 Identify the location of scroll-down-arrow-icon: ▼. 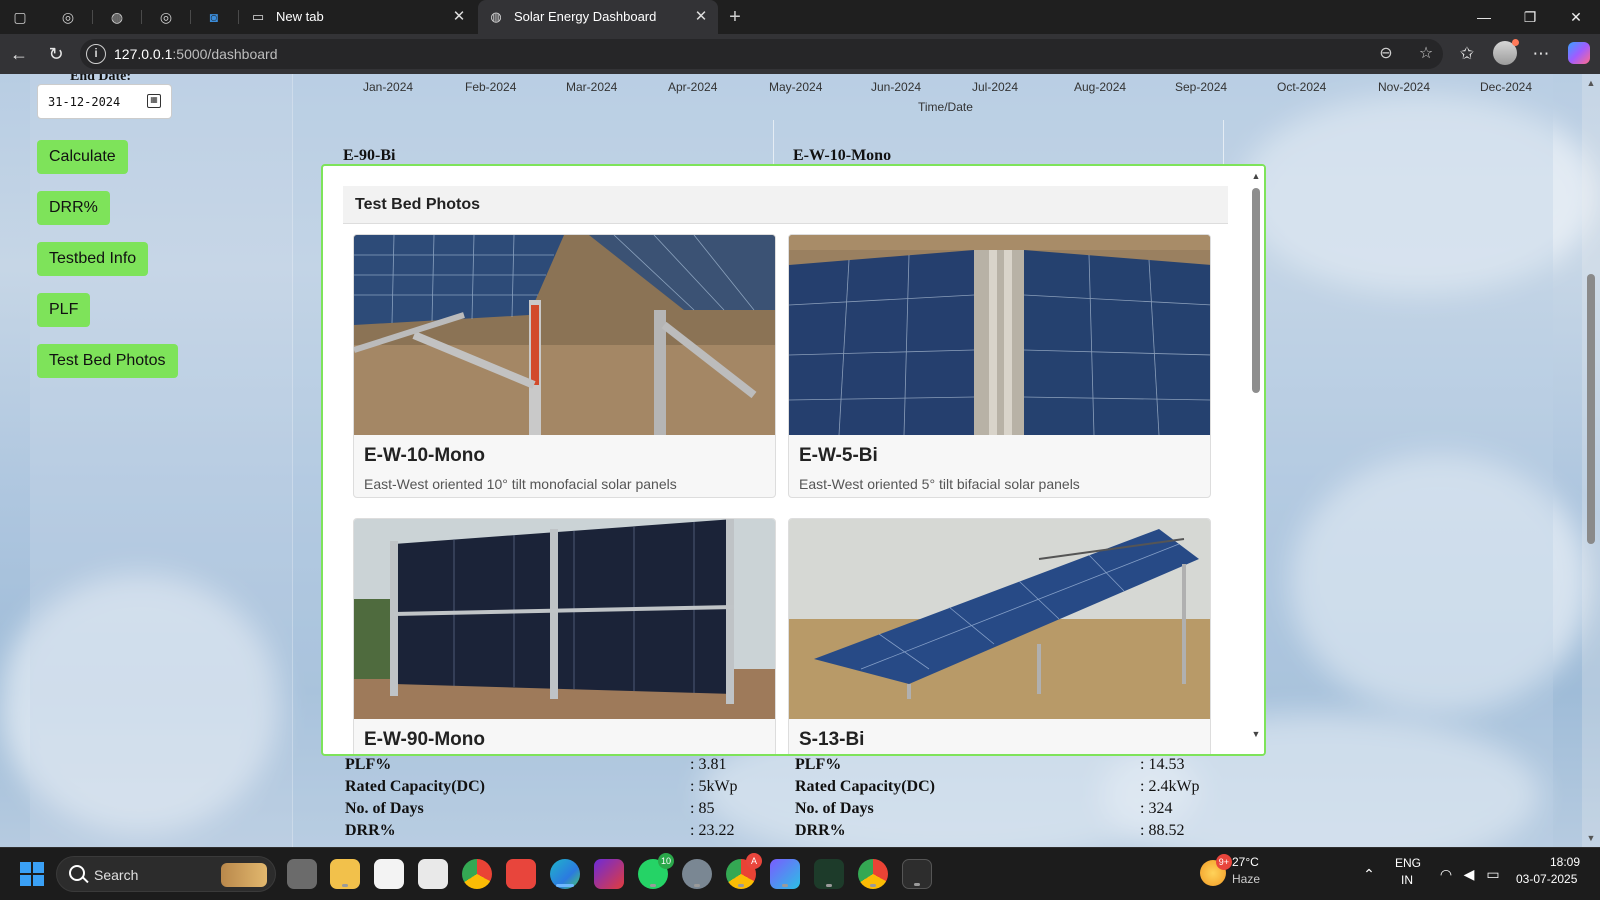
(1591, 838).